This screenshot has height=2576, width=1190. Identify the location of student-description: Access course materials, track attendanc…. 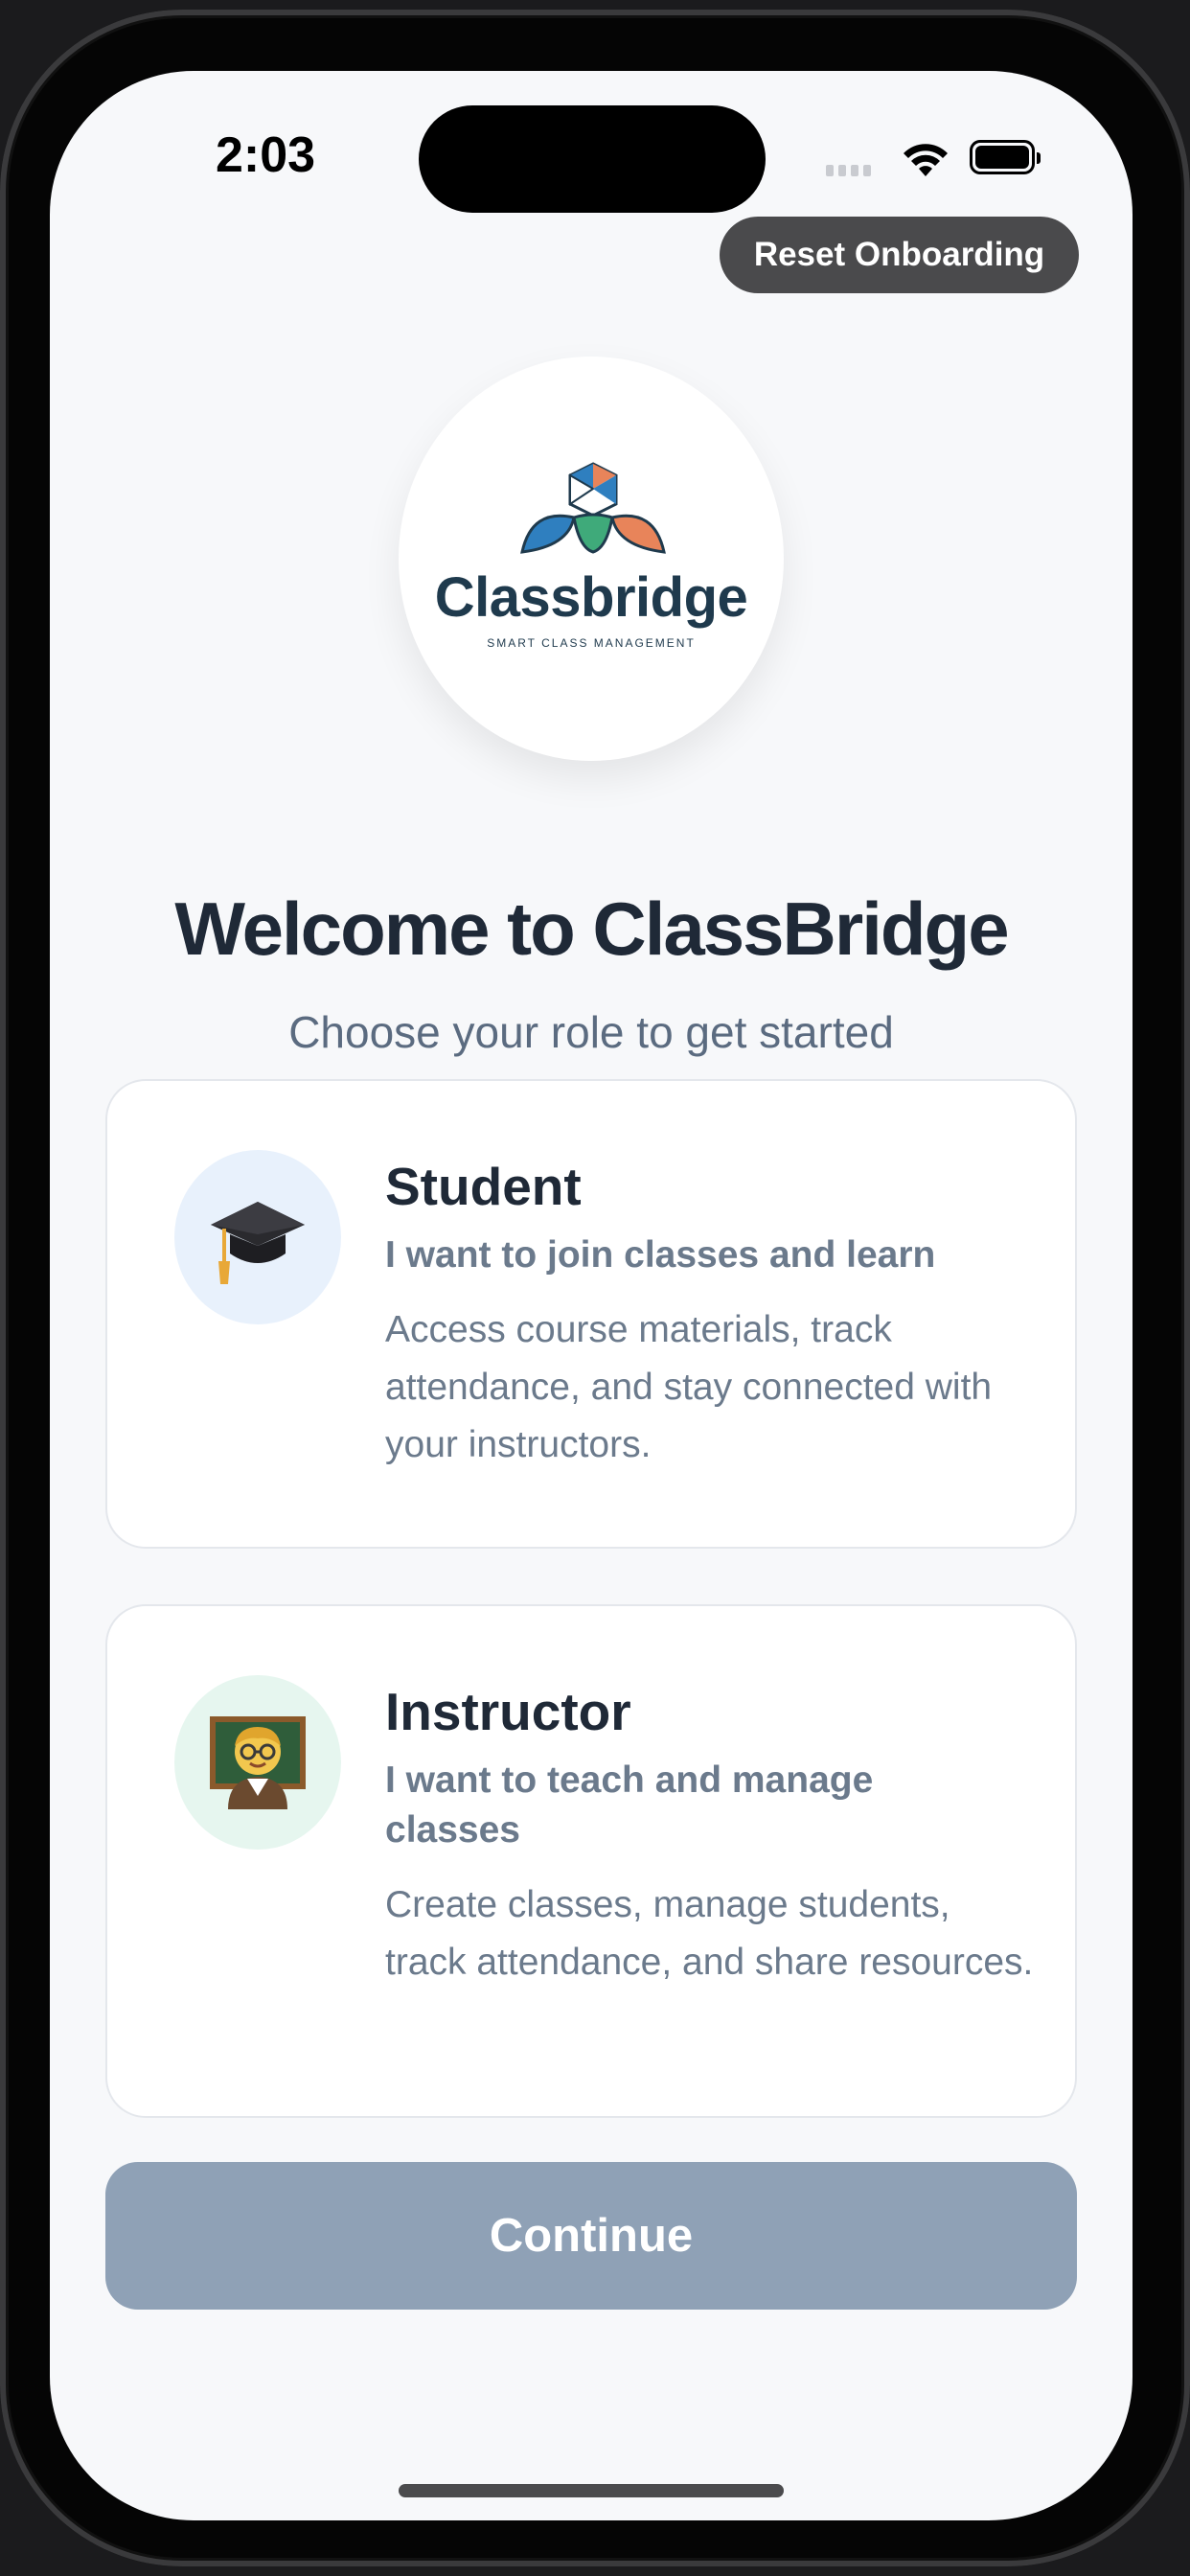
(689, 1387).